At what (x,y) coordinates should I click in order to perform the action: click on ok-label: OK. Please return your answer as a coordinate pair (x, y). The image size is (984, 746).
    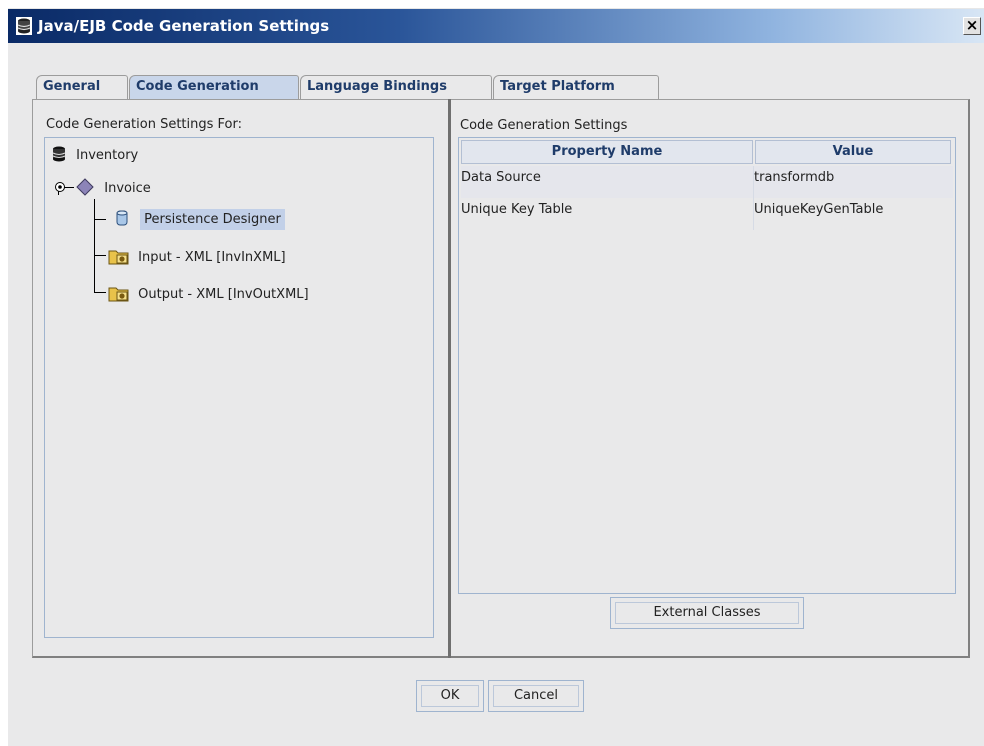
    Looking at the image, I should click on (450, 695).